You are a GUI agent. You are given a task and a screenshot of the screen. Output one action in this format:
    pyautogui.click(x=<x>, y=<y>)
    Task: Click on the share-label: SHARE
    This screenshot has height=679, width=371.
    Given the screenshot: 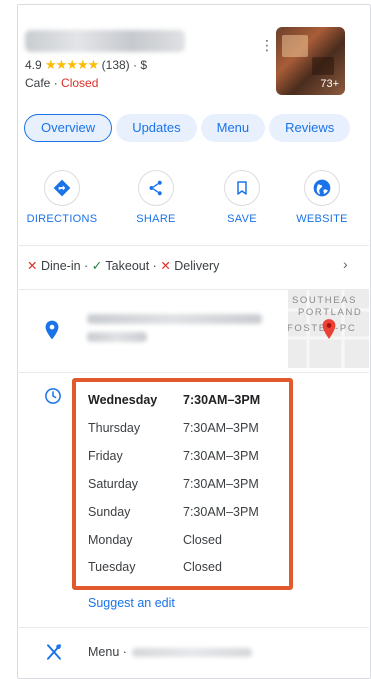 What is the action you would take?
    pyautogui.click(x=156, y=219)
    